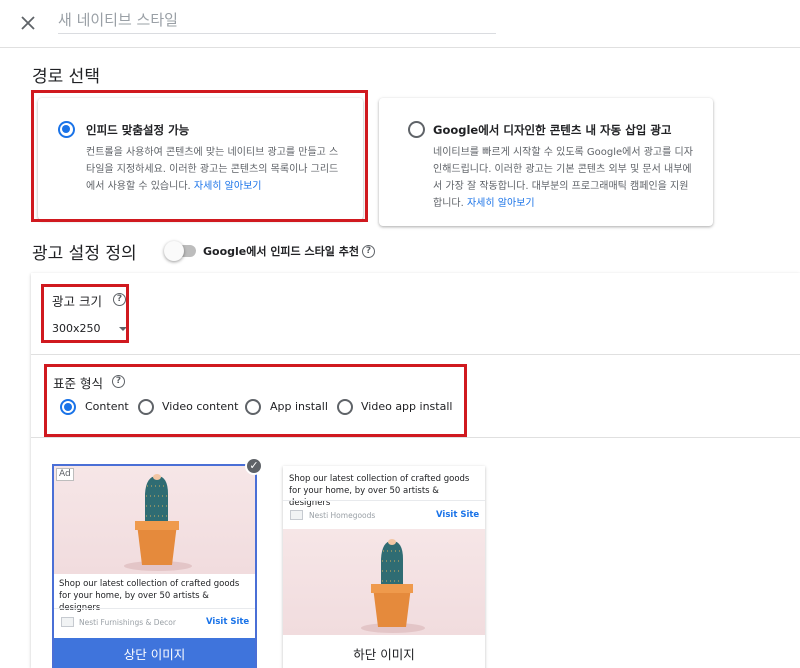 This screenshot has height=668, width=800. What do you see at coordinates (342, 515) in the screenshot?
I see `preview-brand: Nesti Homegoods` at bounding box center [342, 515].